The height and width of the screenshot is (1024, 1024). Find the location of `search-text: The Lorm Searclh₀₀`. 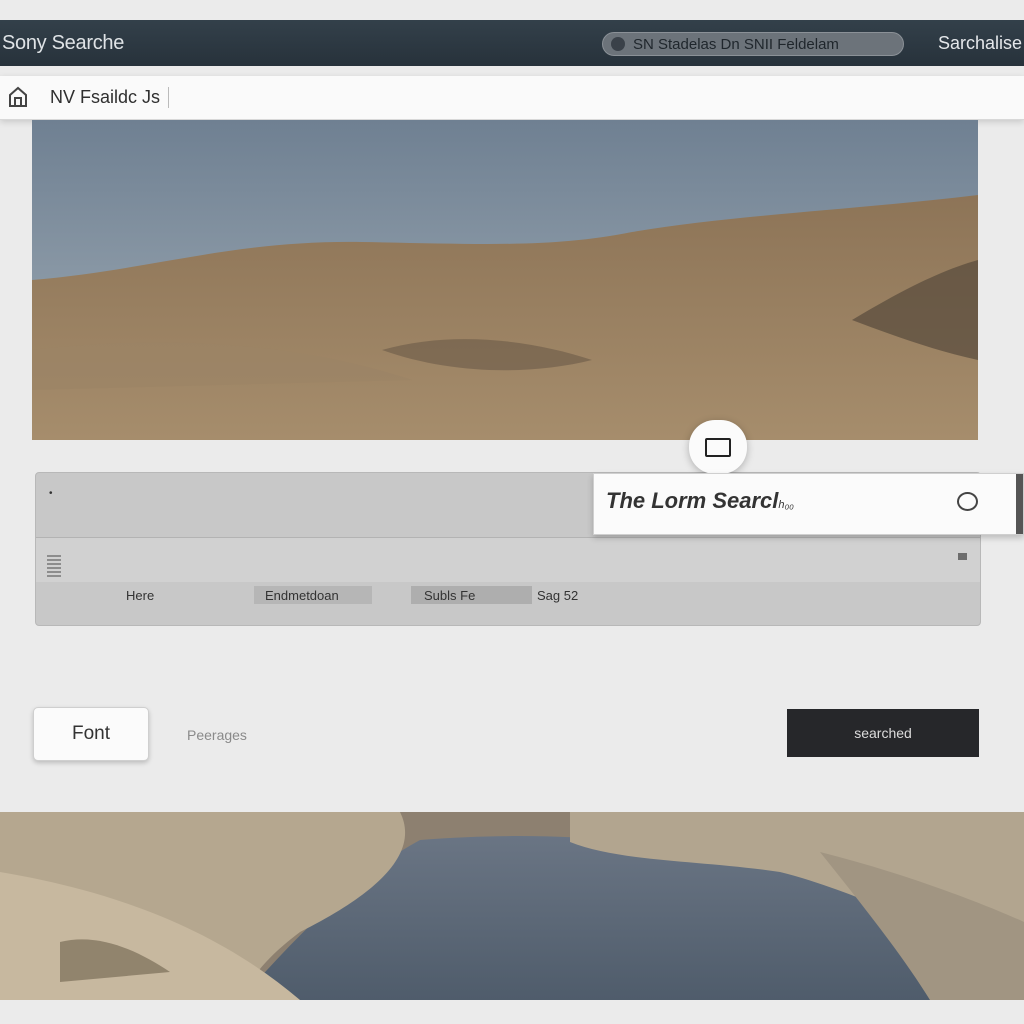

search-text: The Lorm Searclh₀₀ is located at coordinates (700, 500).